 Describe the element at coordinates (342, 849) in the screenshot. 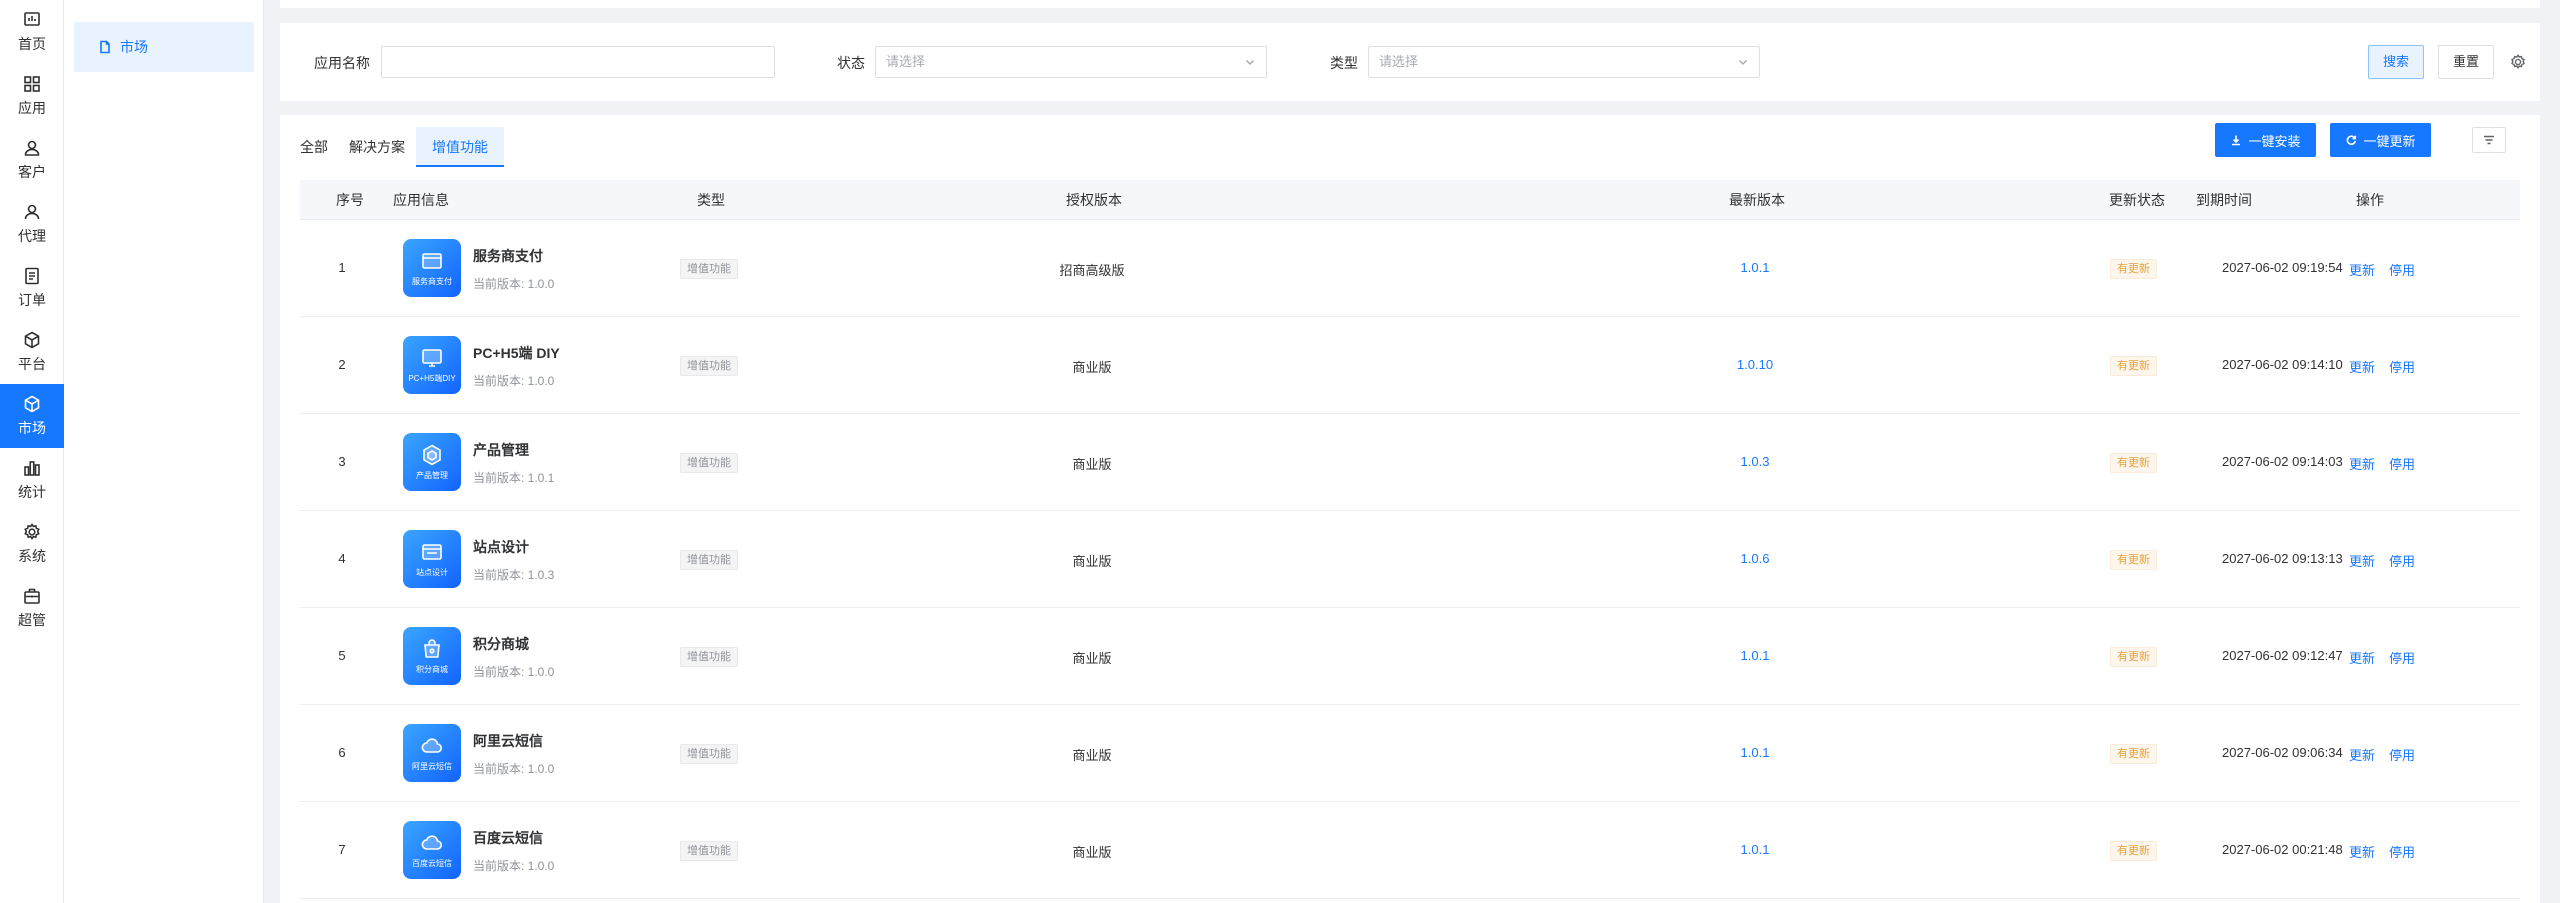

I see `row-index: 7` at that location.